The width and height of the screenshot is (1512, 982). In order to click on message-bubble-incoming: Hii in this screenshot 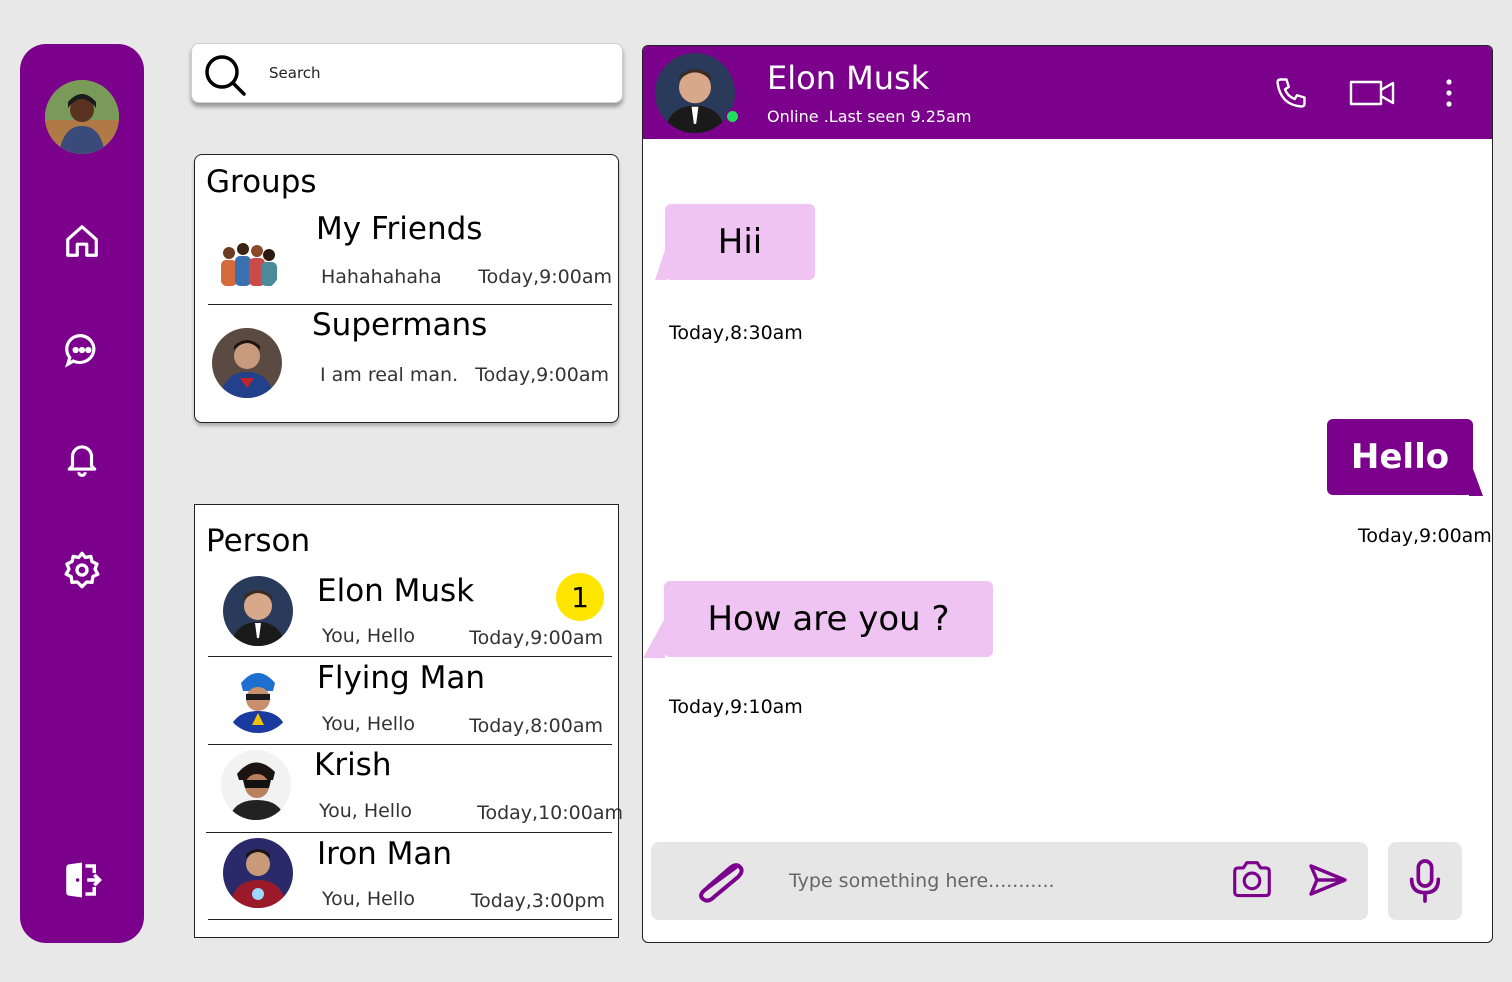, I will do `click(740, 242)`.